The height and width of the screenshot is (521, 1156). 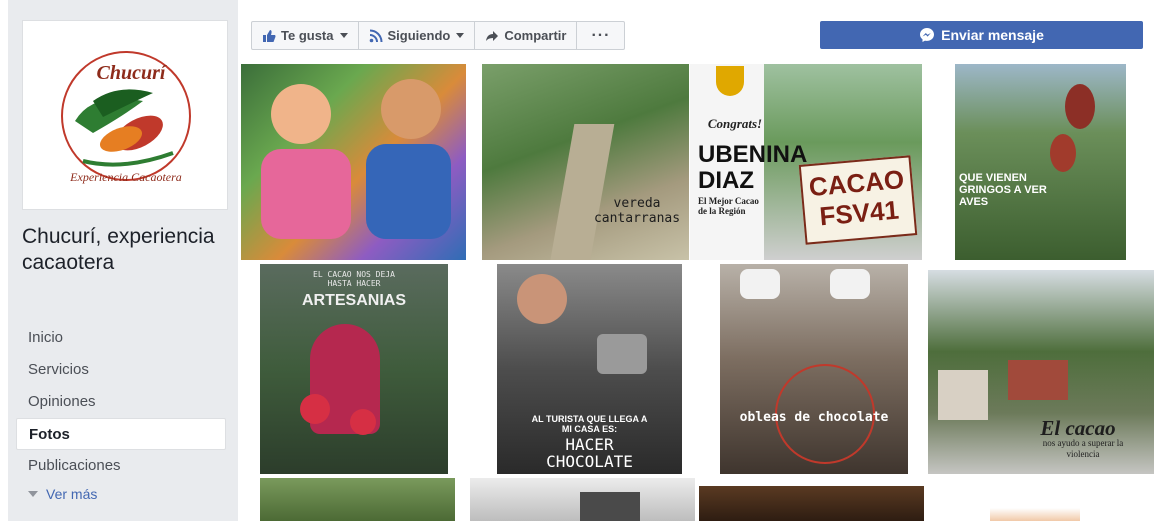 What do you see at coordinates (735, 123) in the screenshot?
I see `congrats-text: Congrats!` at bounding box center [735, 123].